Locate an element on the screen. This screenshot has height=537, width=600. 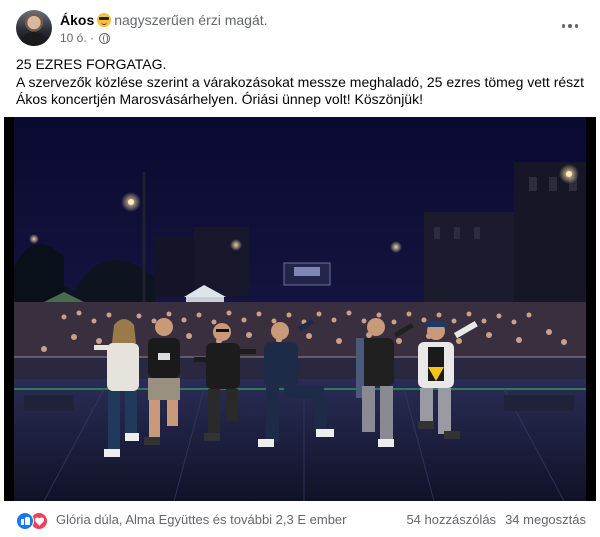
comments-count: 54 hozzászólás is located at coordinates (451, 519).